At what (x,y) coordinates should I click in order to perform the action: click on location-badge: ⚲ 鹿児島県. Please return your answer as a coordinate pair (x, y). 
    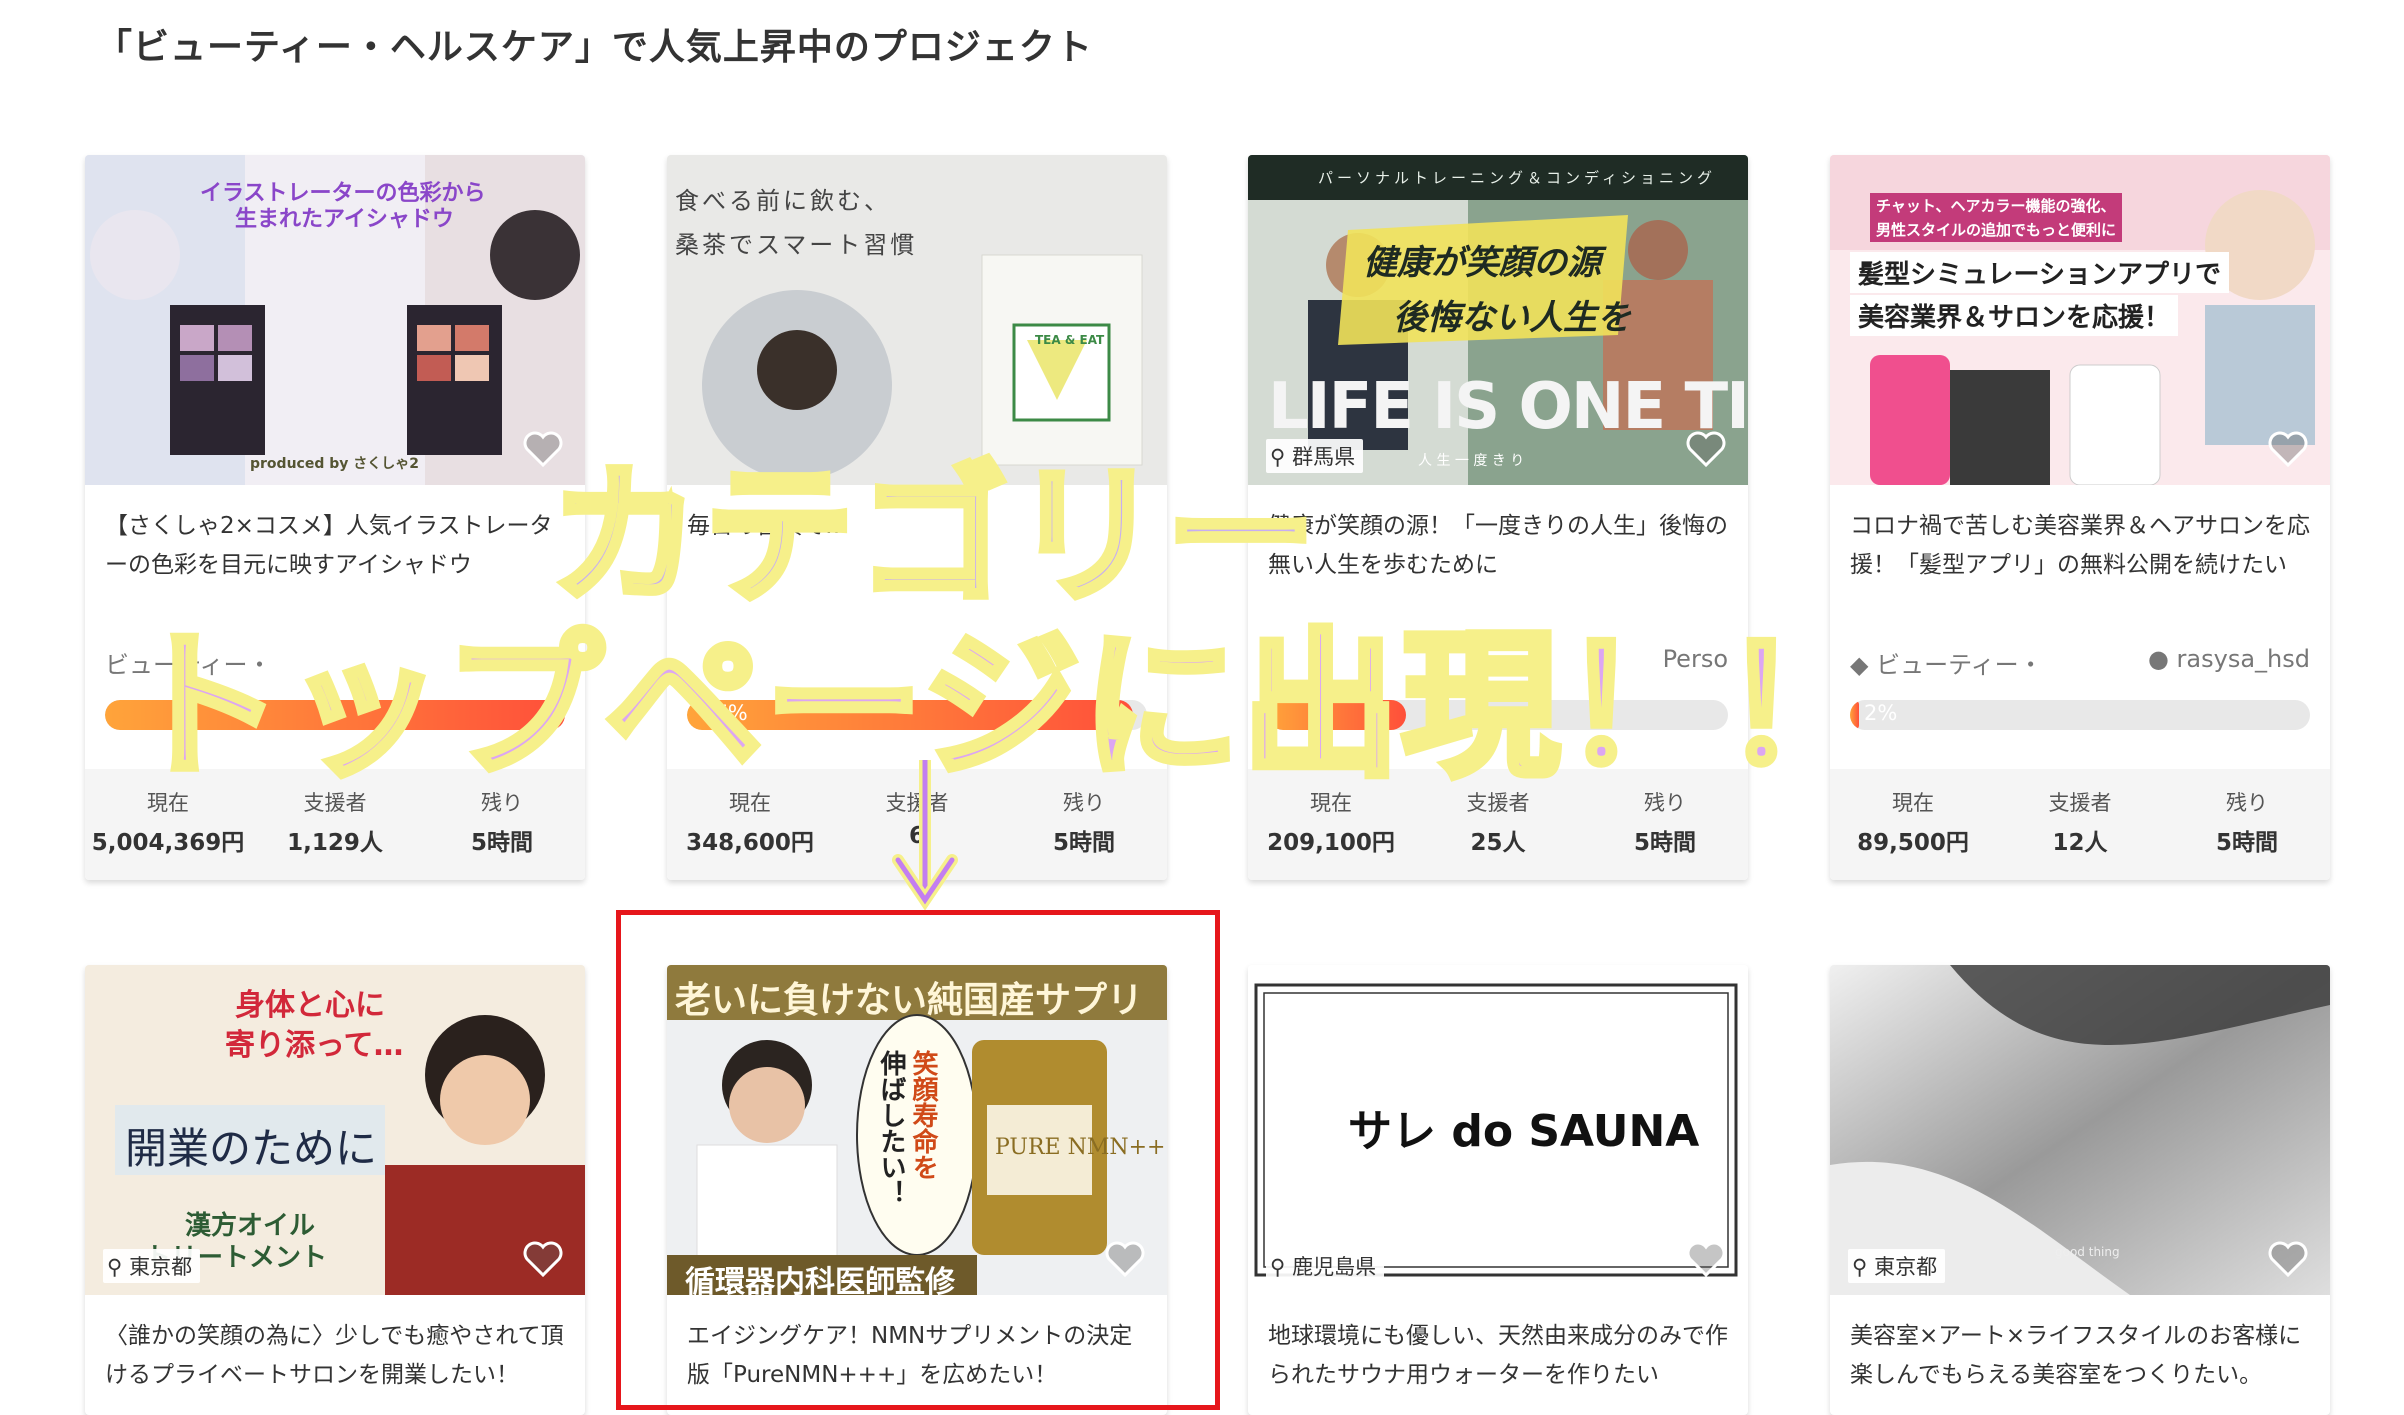
    Looking at the image, I should click on (1325, 1266).